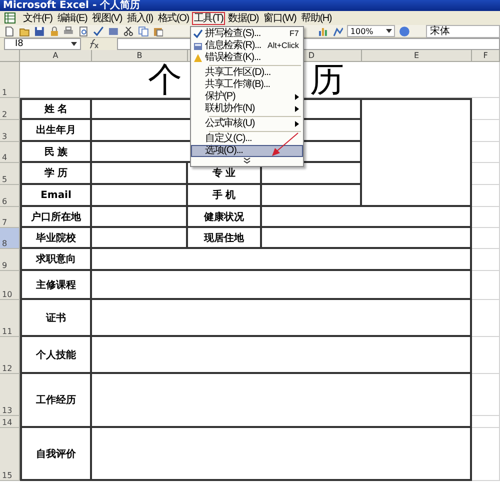 The width and height of the screenshot is (500, 482). I want to click on lock-icon, so click(54, 31).